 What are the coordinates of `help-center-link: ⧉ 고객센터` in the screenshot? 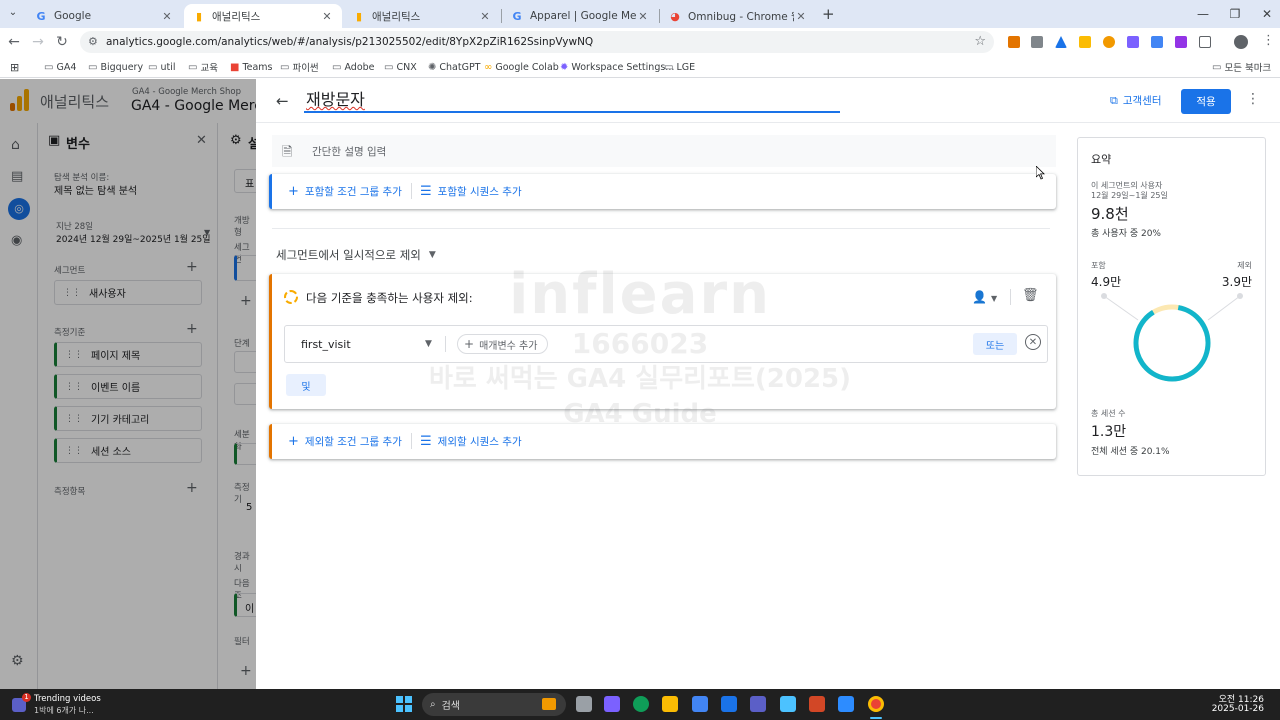 It's located at (1136, 100).